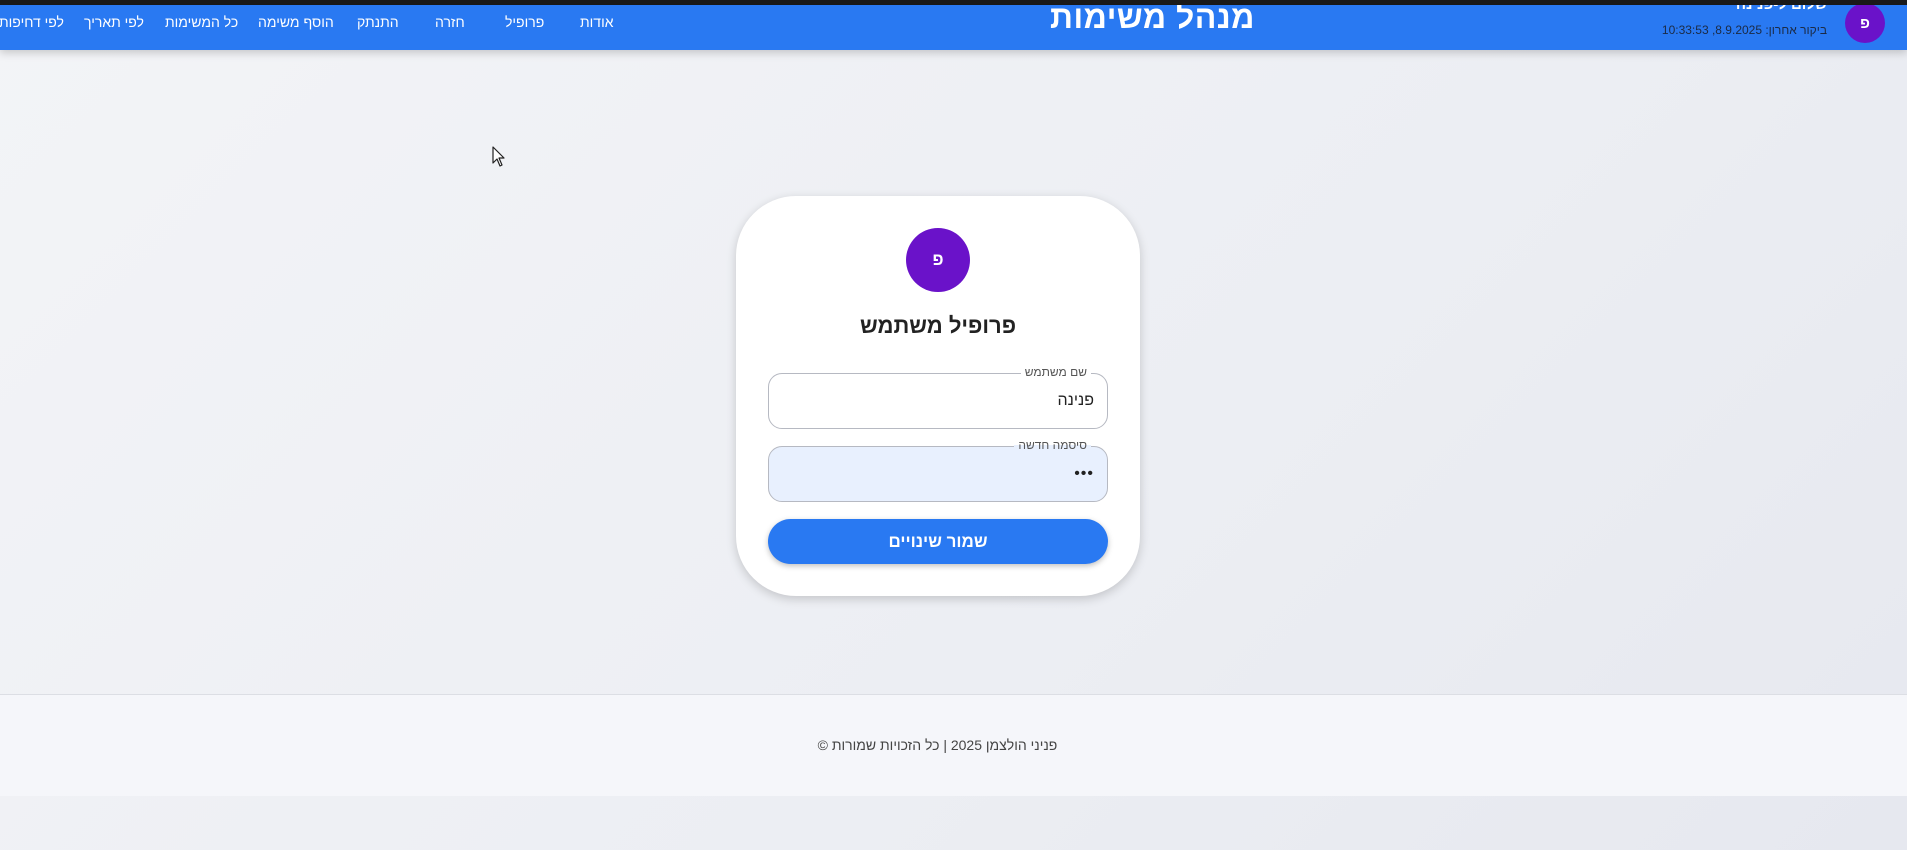  Describe the element at coordinates (32, 22) in the screenshot. I see `nav-link-by-urgency: לפי דחיפות` at that location.